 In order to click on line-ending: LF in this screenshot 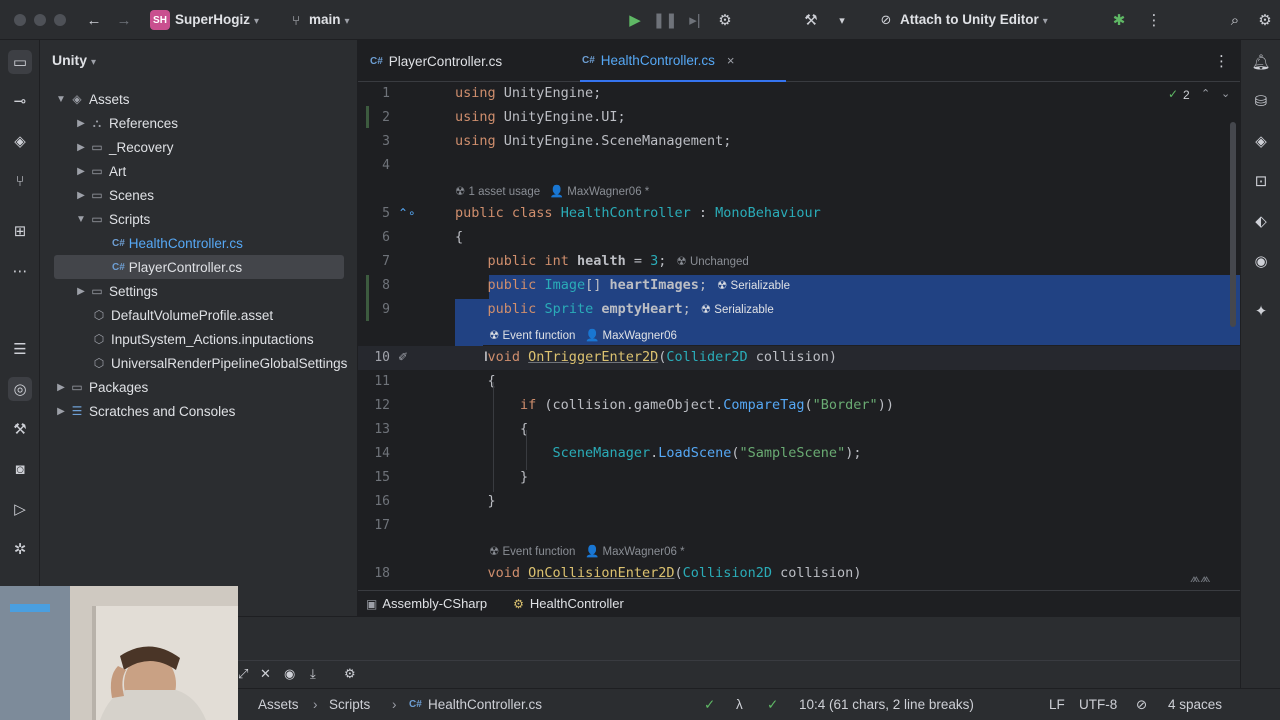, I will do `click(1057, 704)`.